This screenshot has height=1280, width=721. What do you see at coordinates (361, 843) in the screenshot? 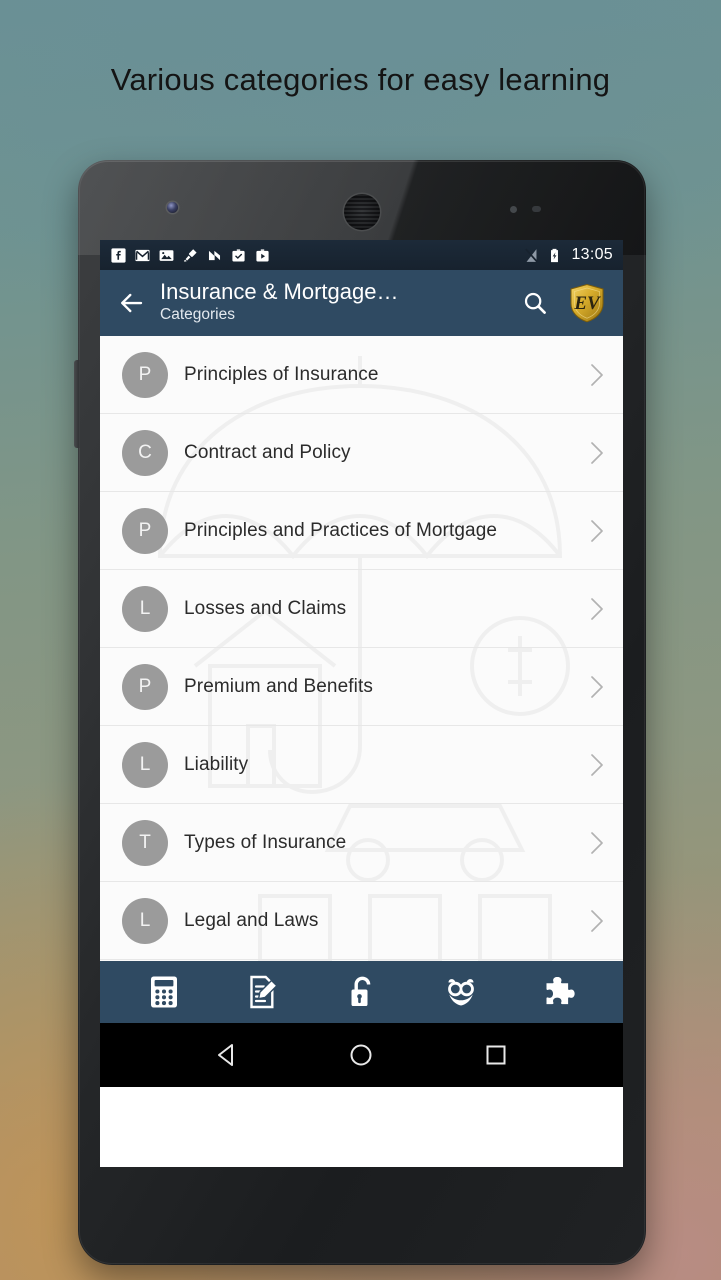
I see `list-item: T Types of Insurance` at bounding box center [361, 843].